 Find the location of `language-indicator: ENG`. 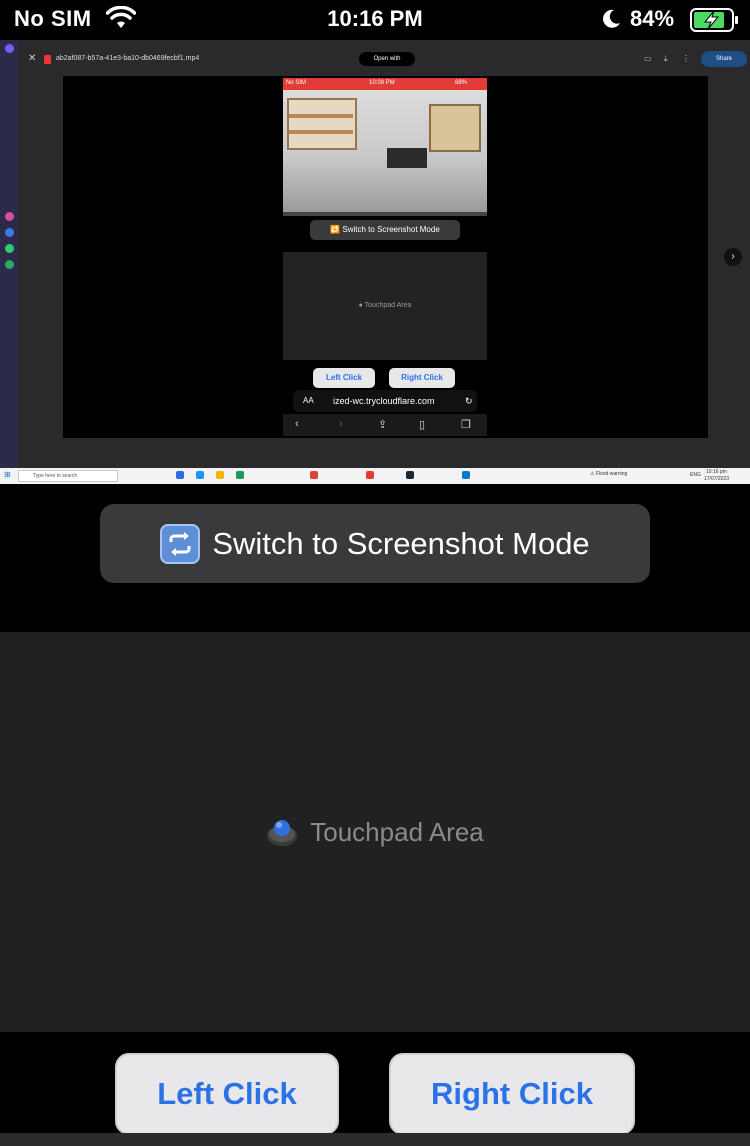

language-indicator: ENG is located at coordinates (695, 475).